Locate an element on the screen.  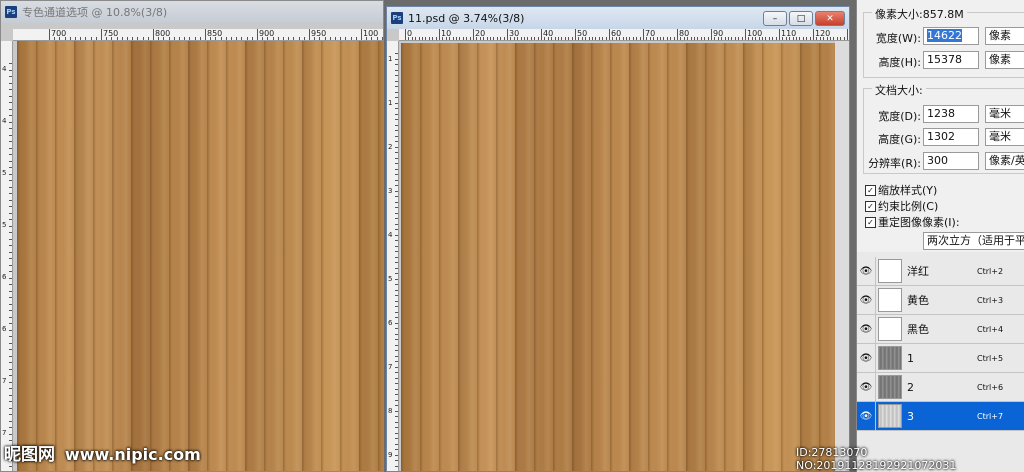
minimize-button: – is located at coordinates (775, 18).